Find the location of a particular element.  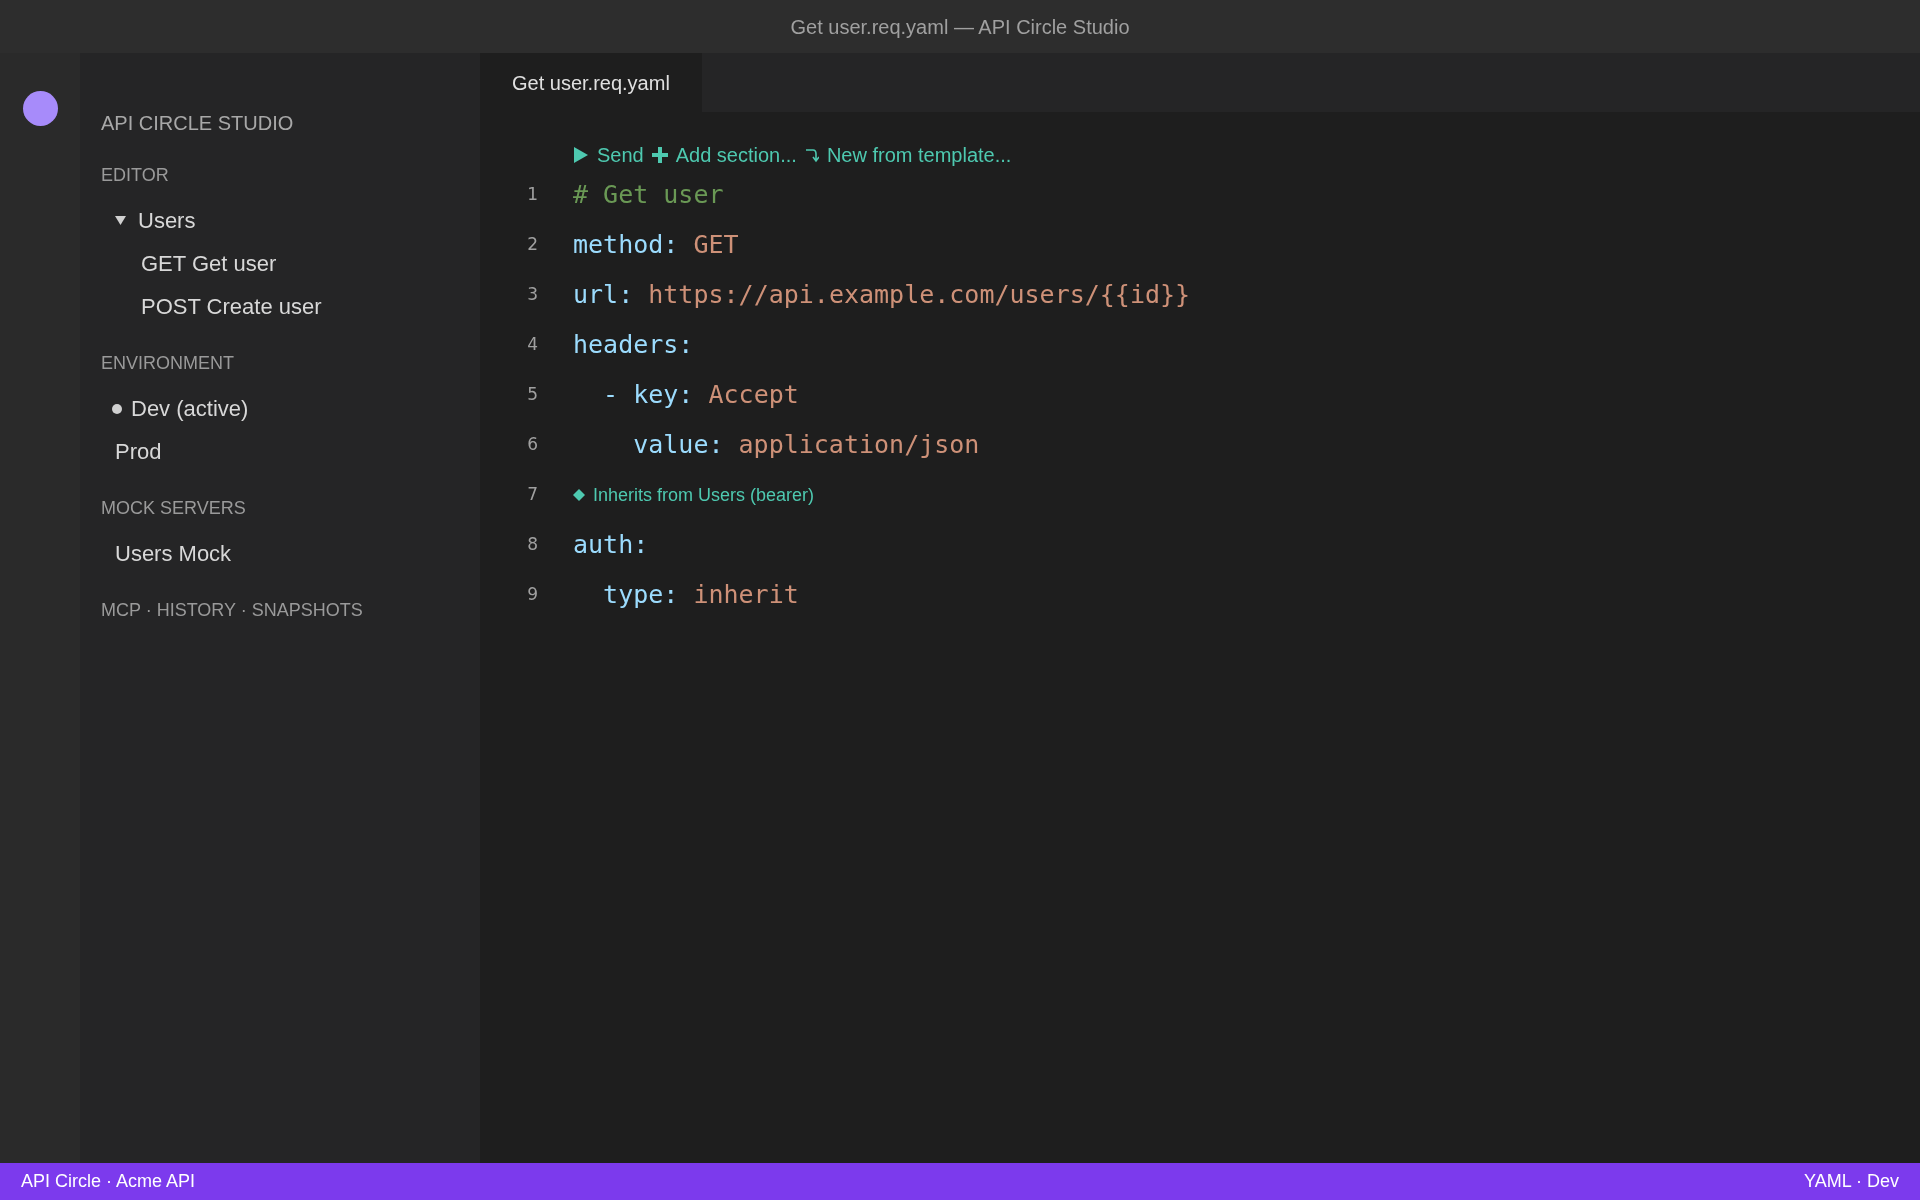

line-number: 4 is located at coordinates (532, 345).